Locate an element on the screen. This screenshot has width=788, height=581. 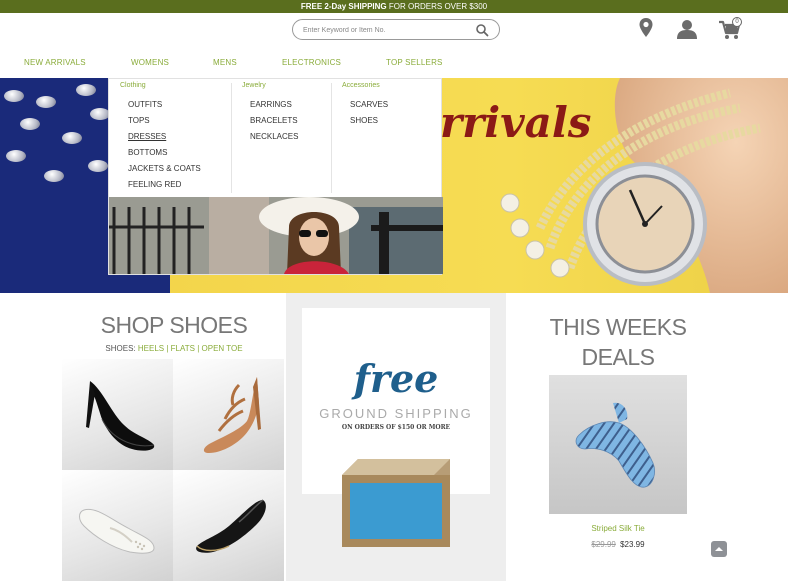
filter-heels-link: HEELS is located at coordinates (151, 348).